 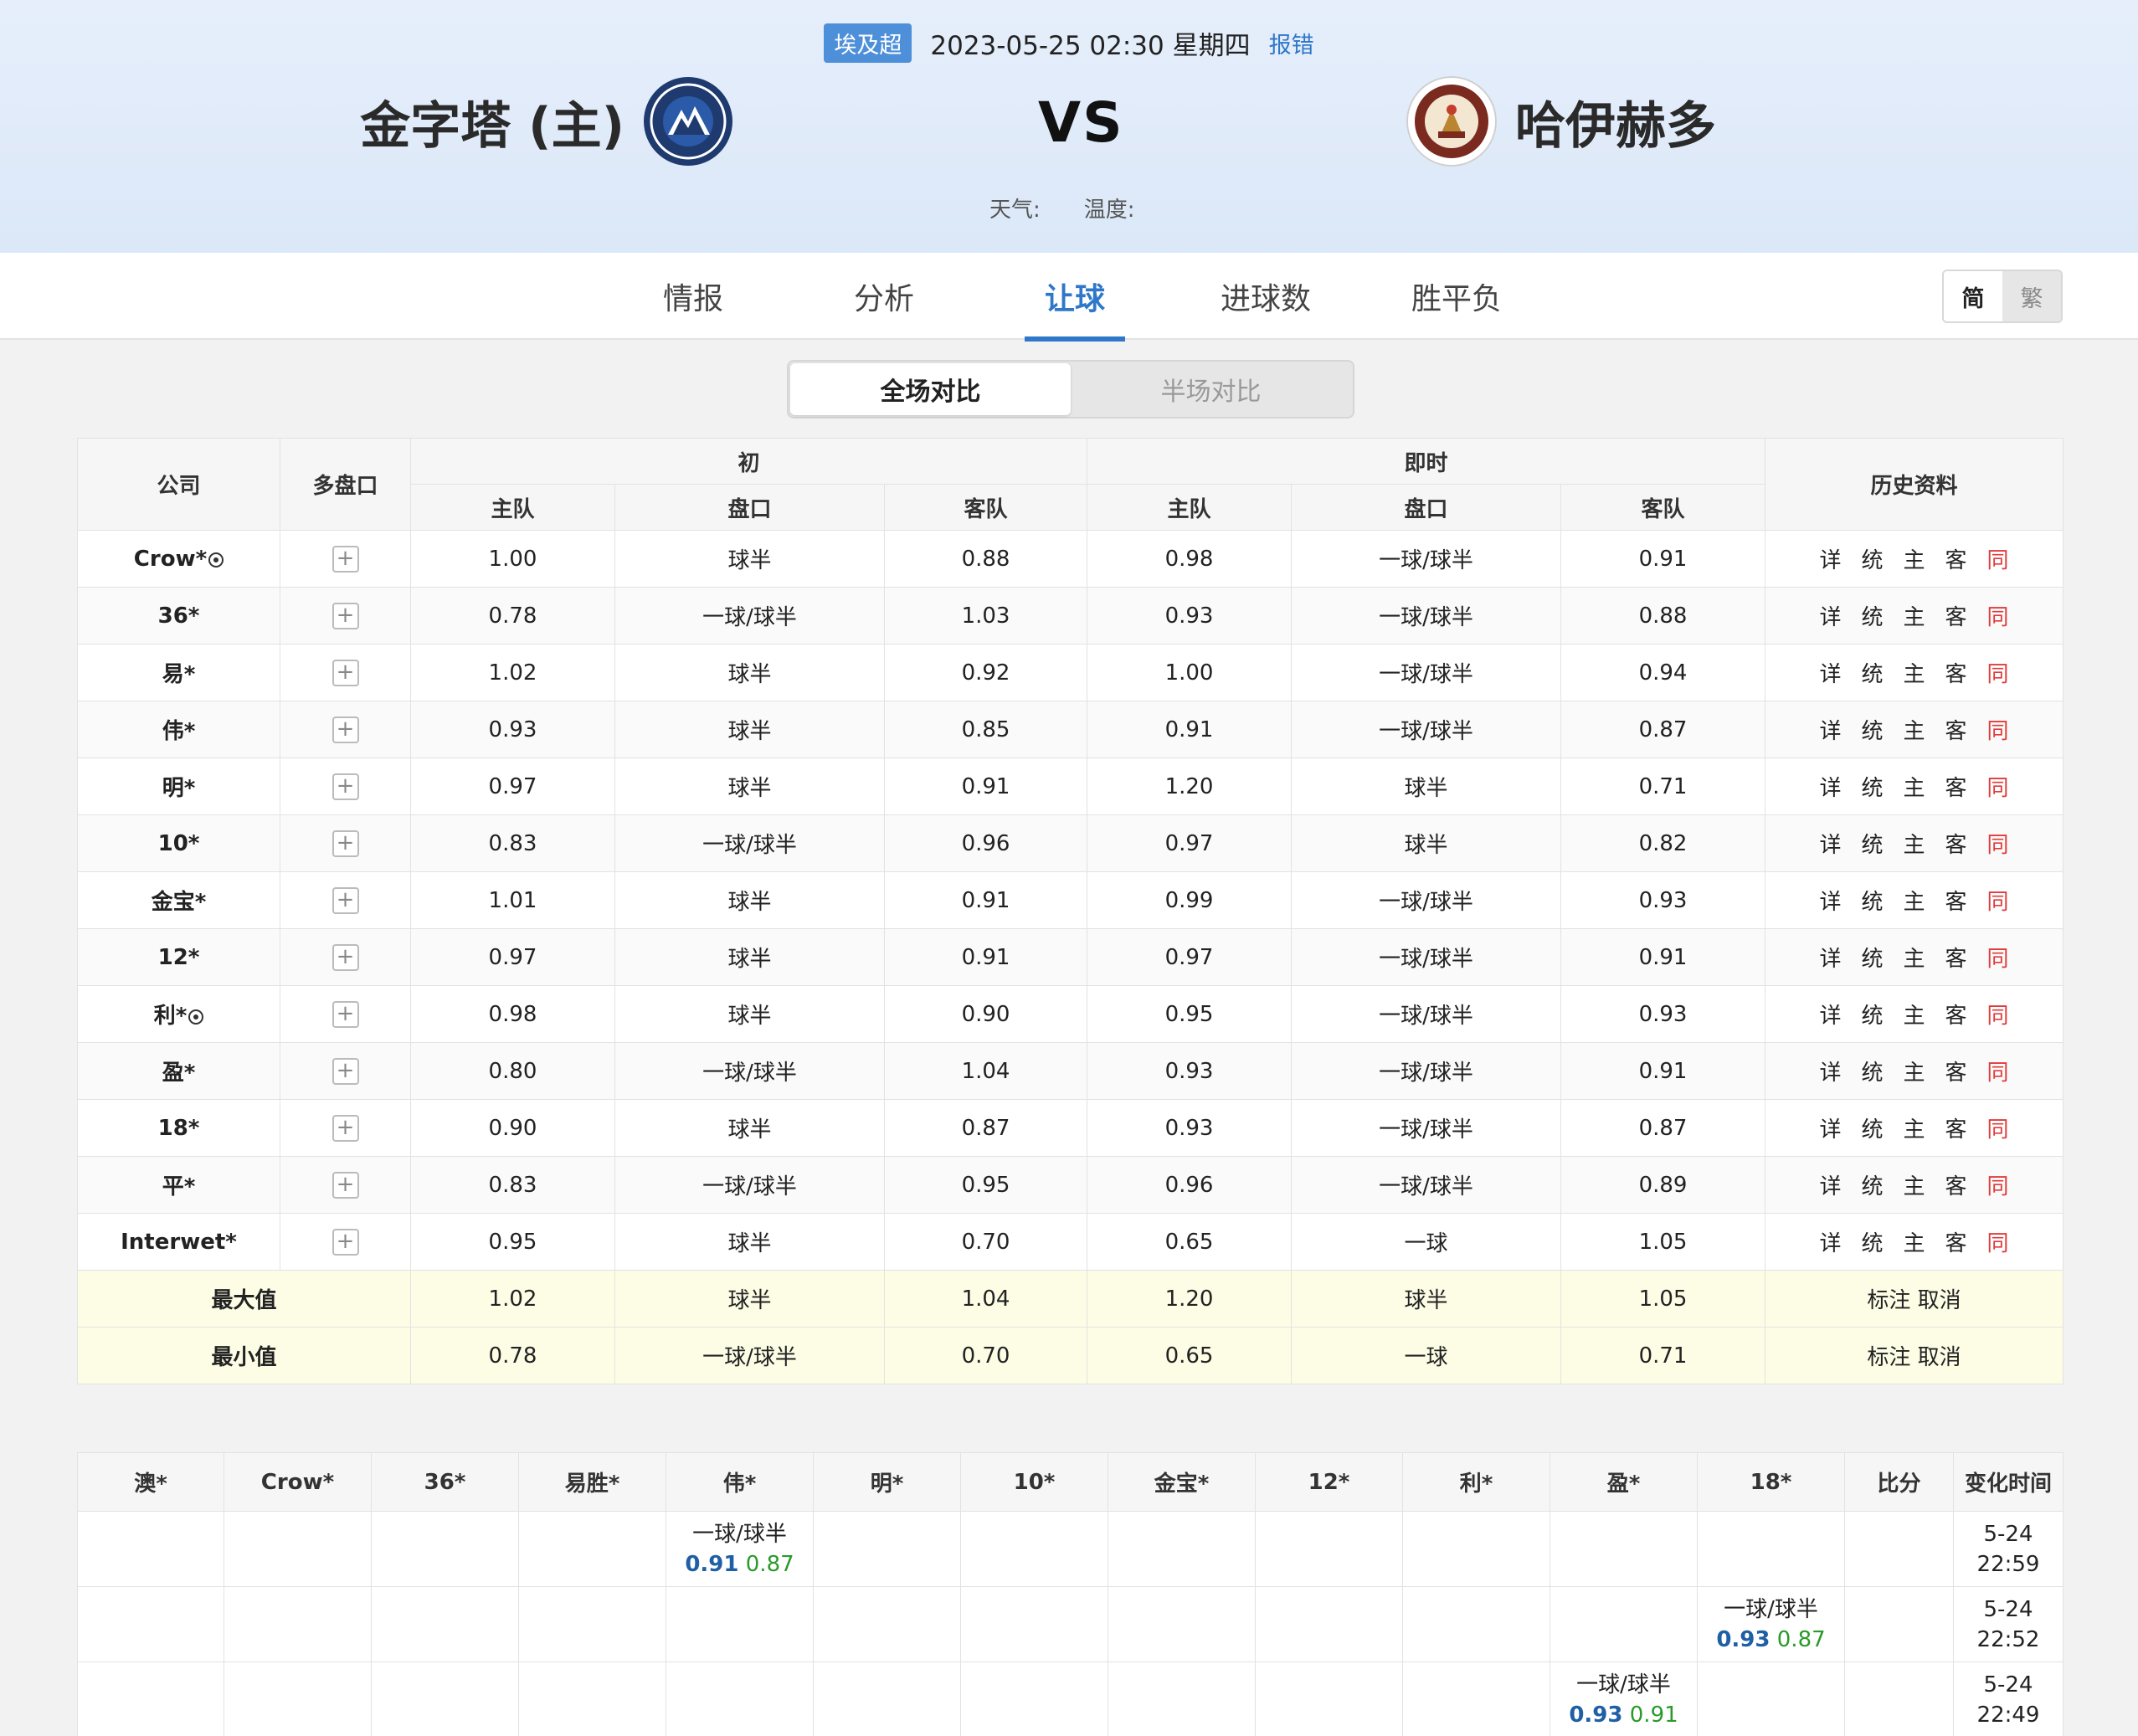 I want to click on home-team-logo-icon, so click(x=688, y=121).